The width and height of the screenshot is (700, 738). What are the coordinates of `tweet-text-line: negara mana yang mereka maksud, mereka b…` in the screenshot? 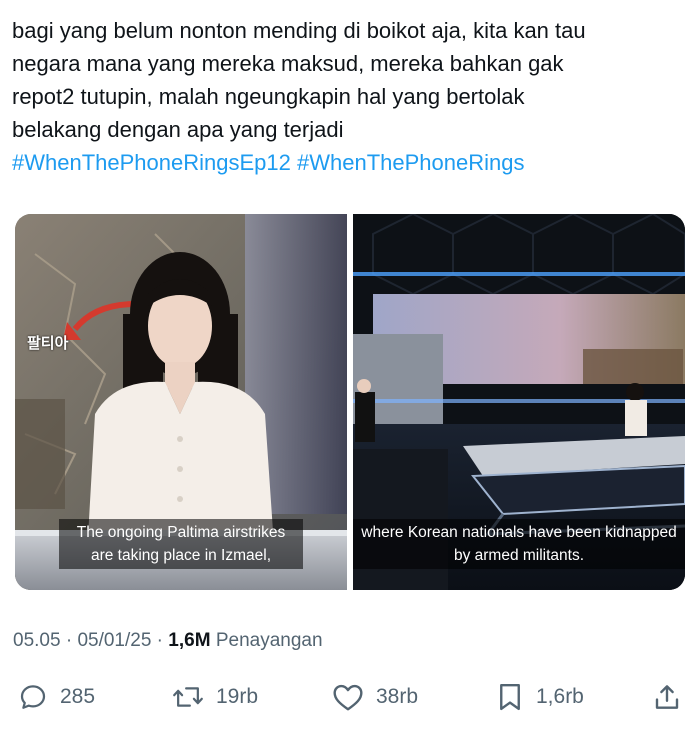 It's located at (288, 63).